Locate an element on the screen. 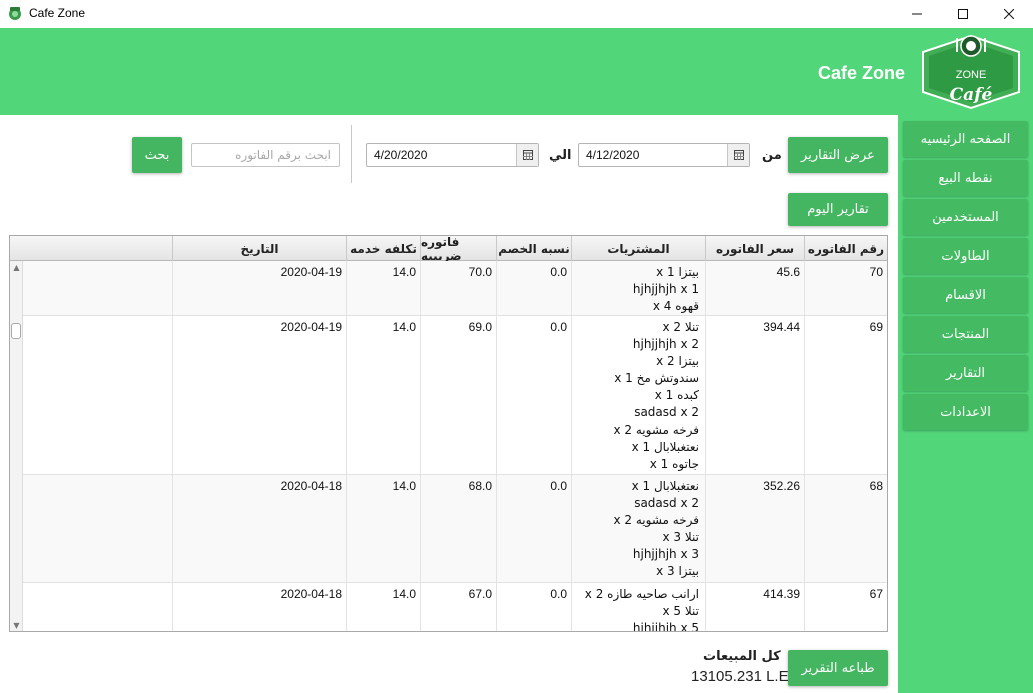 The image size is (1033, 693). purchase-item: بيتزا 2 x is located at coordinates (677, 361).